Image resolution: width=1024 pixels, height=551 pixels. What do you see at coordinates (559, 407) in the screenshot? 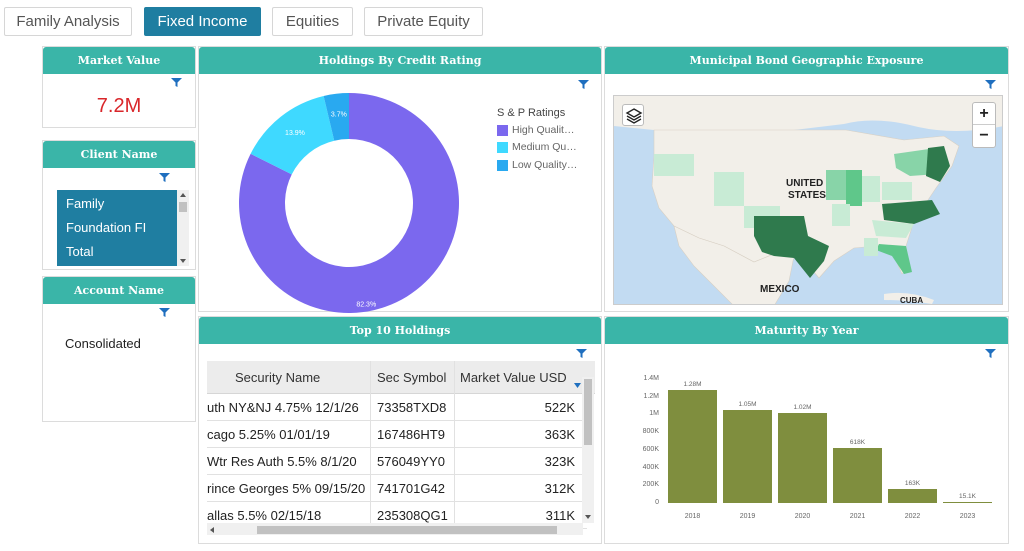
I see `market-value-cell: 522K` at bounding box center [559, 407].